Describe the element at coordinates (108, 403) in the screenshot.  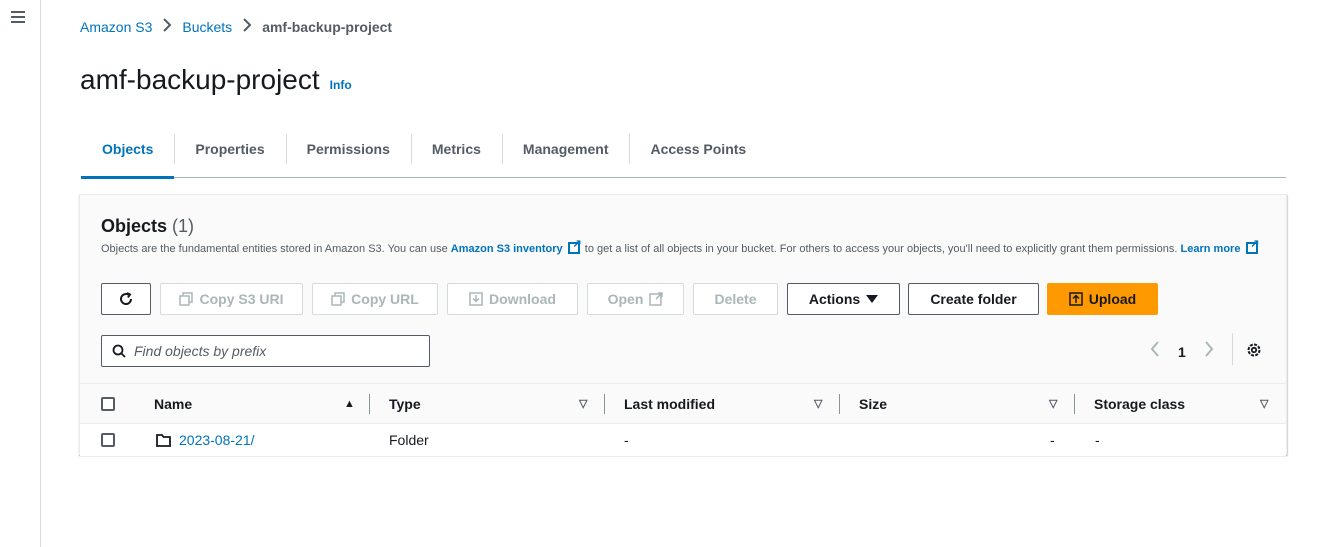
I see `select-all-checkbox` at that location.